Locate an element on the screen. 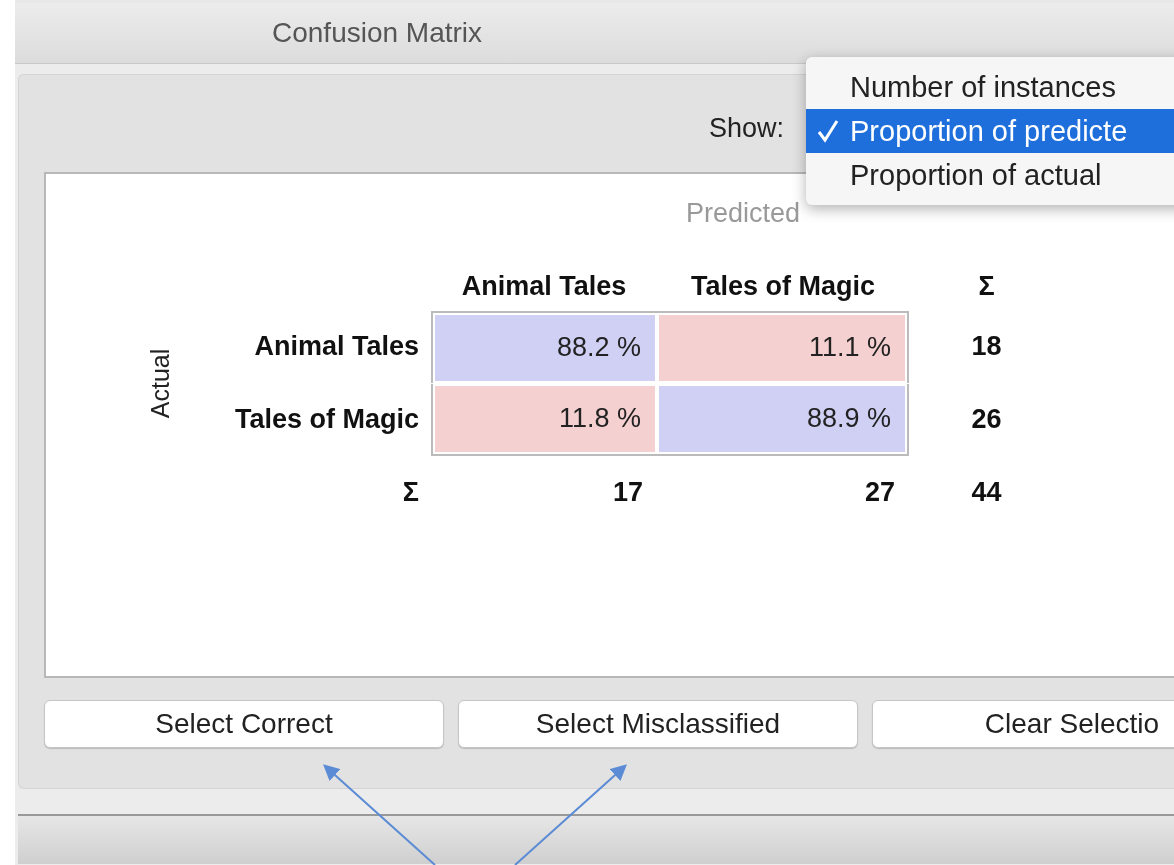  matrix-cell: 88.9 % is located at coordinates (782, 418).